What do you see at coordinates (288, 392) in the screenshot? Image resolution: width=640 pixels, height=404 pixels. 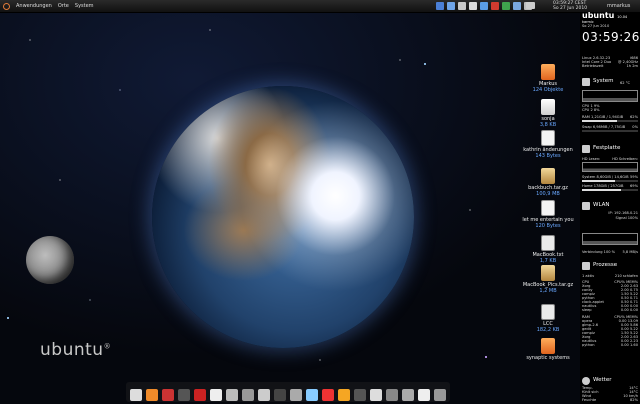 I see `dock` at bounding box center [288, 392].